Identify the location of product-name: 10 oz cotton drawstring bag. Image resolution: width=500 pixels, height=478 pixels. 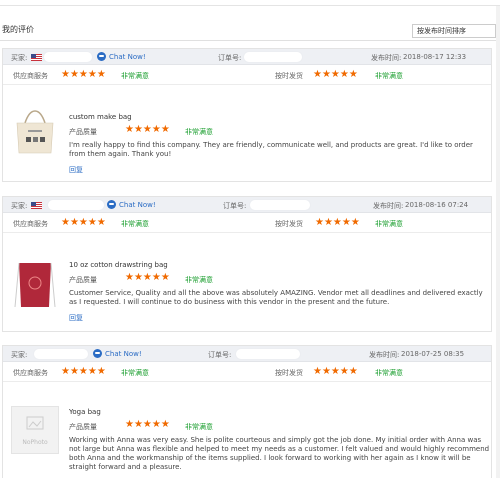
(118, 265).